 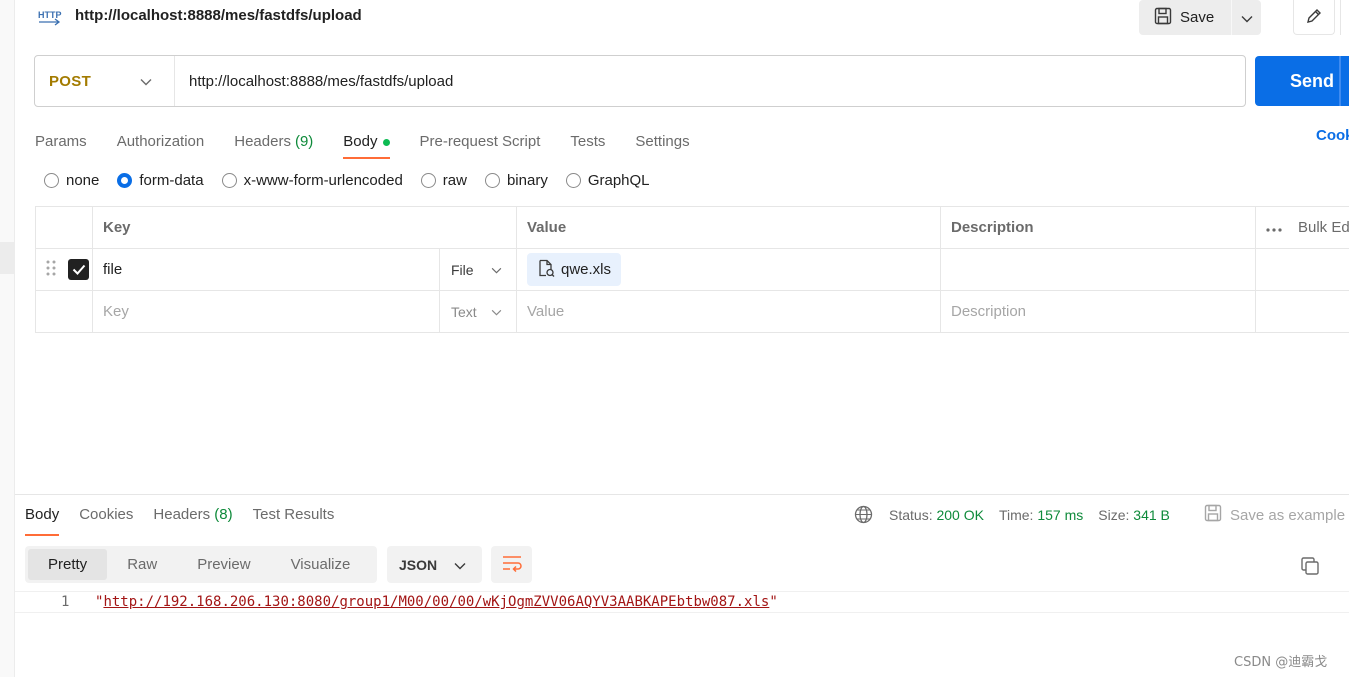 I want to click on tab-pre-request-script: Pre-request Script, so click(x=480, y=141).